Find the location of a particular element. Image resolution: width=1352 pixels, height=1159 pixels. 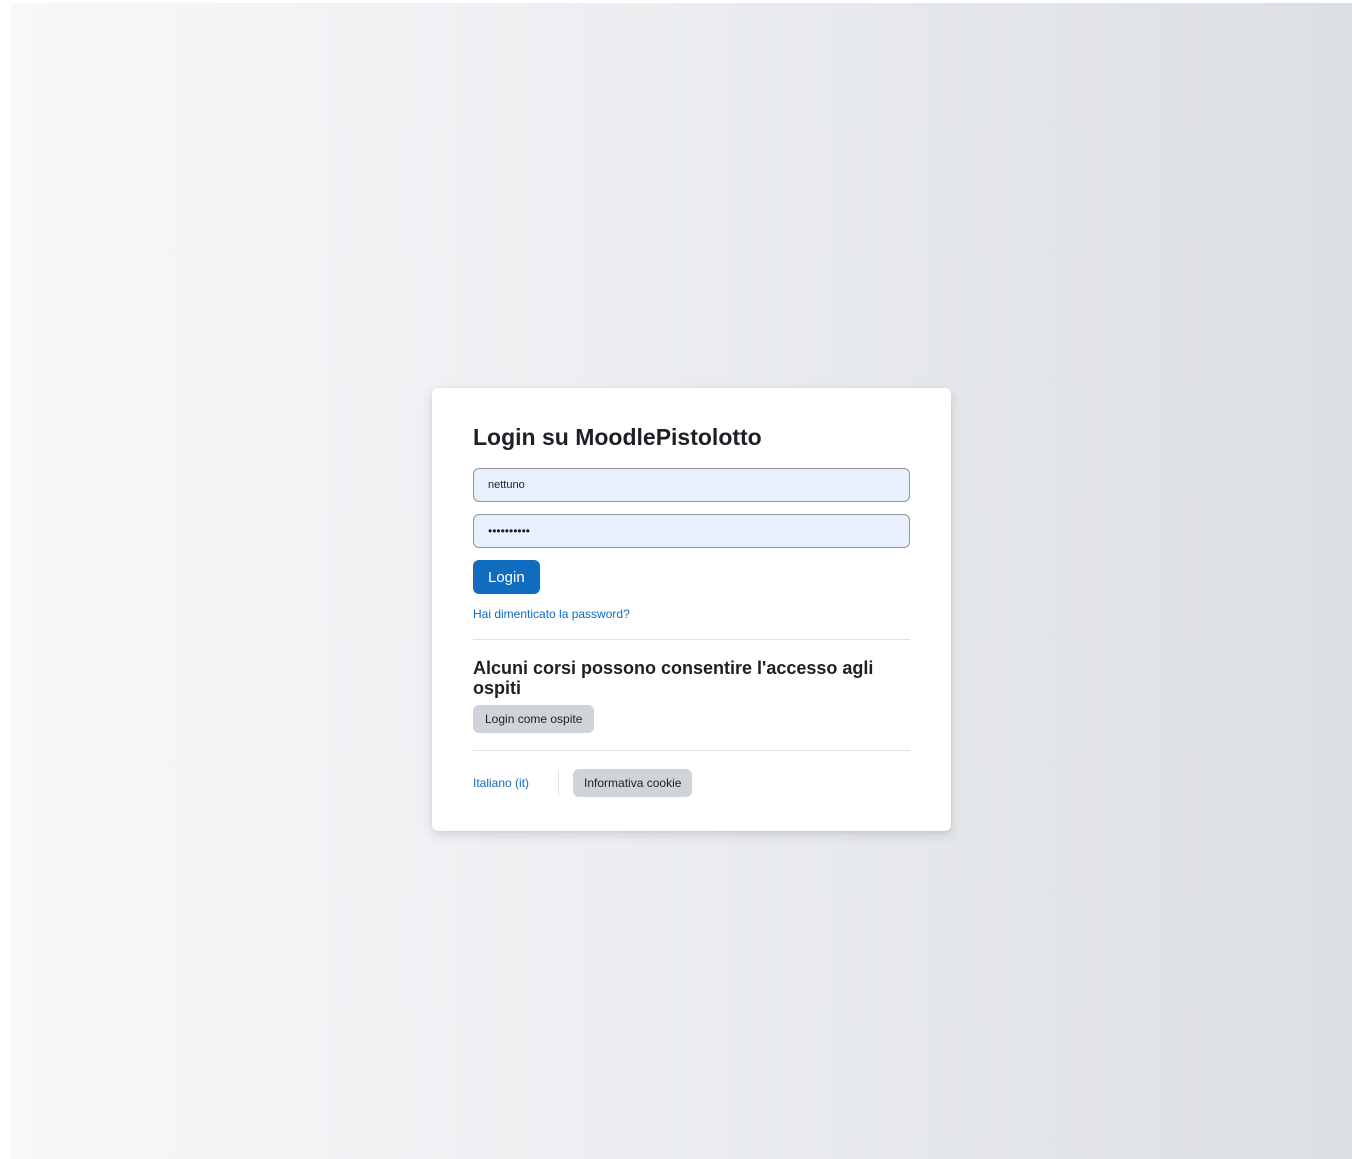

username-field is located at coordinates (691, 485).